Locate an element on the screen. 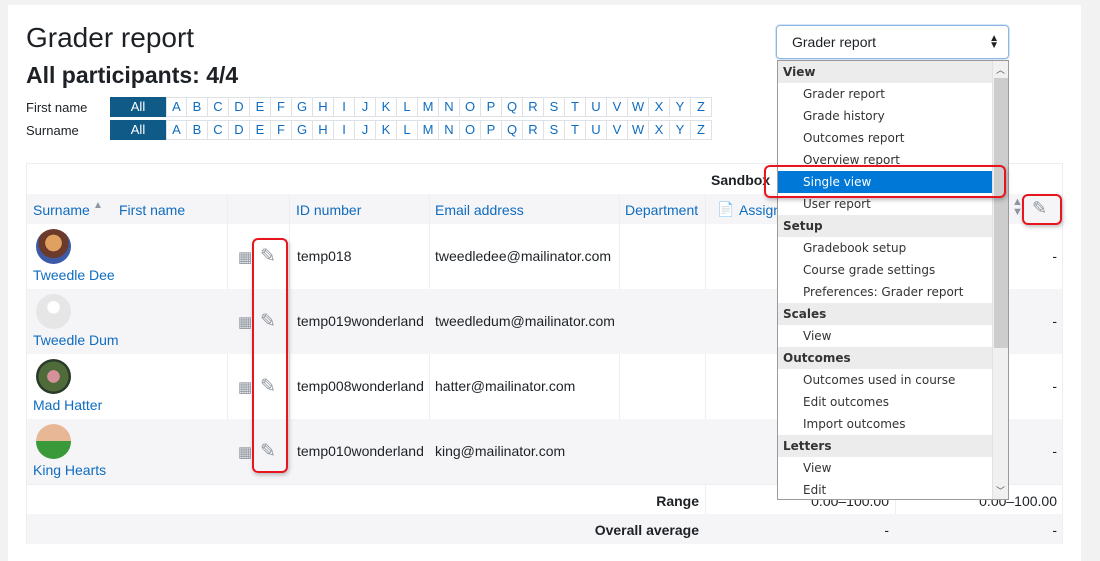  first-name-letter-y: Y is located at coordinates (680, 107).